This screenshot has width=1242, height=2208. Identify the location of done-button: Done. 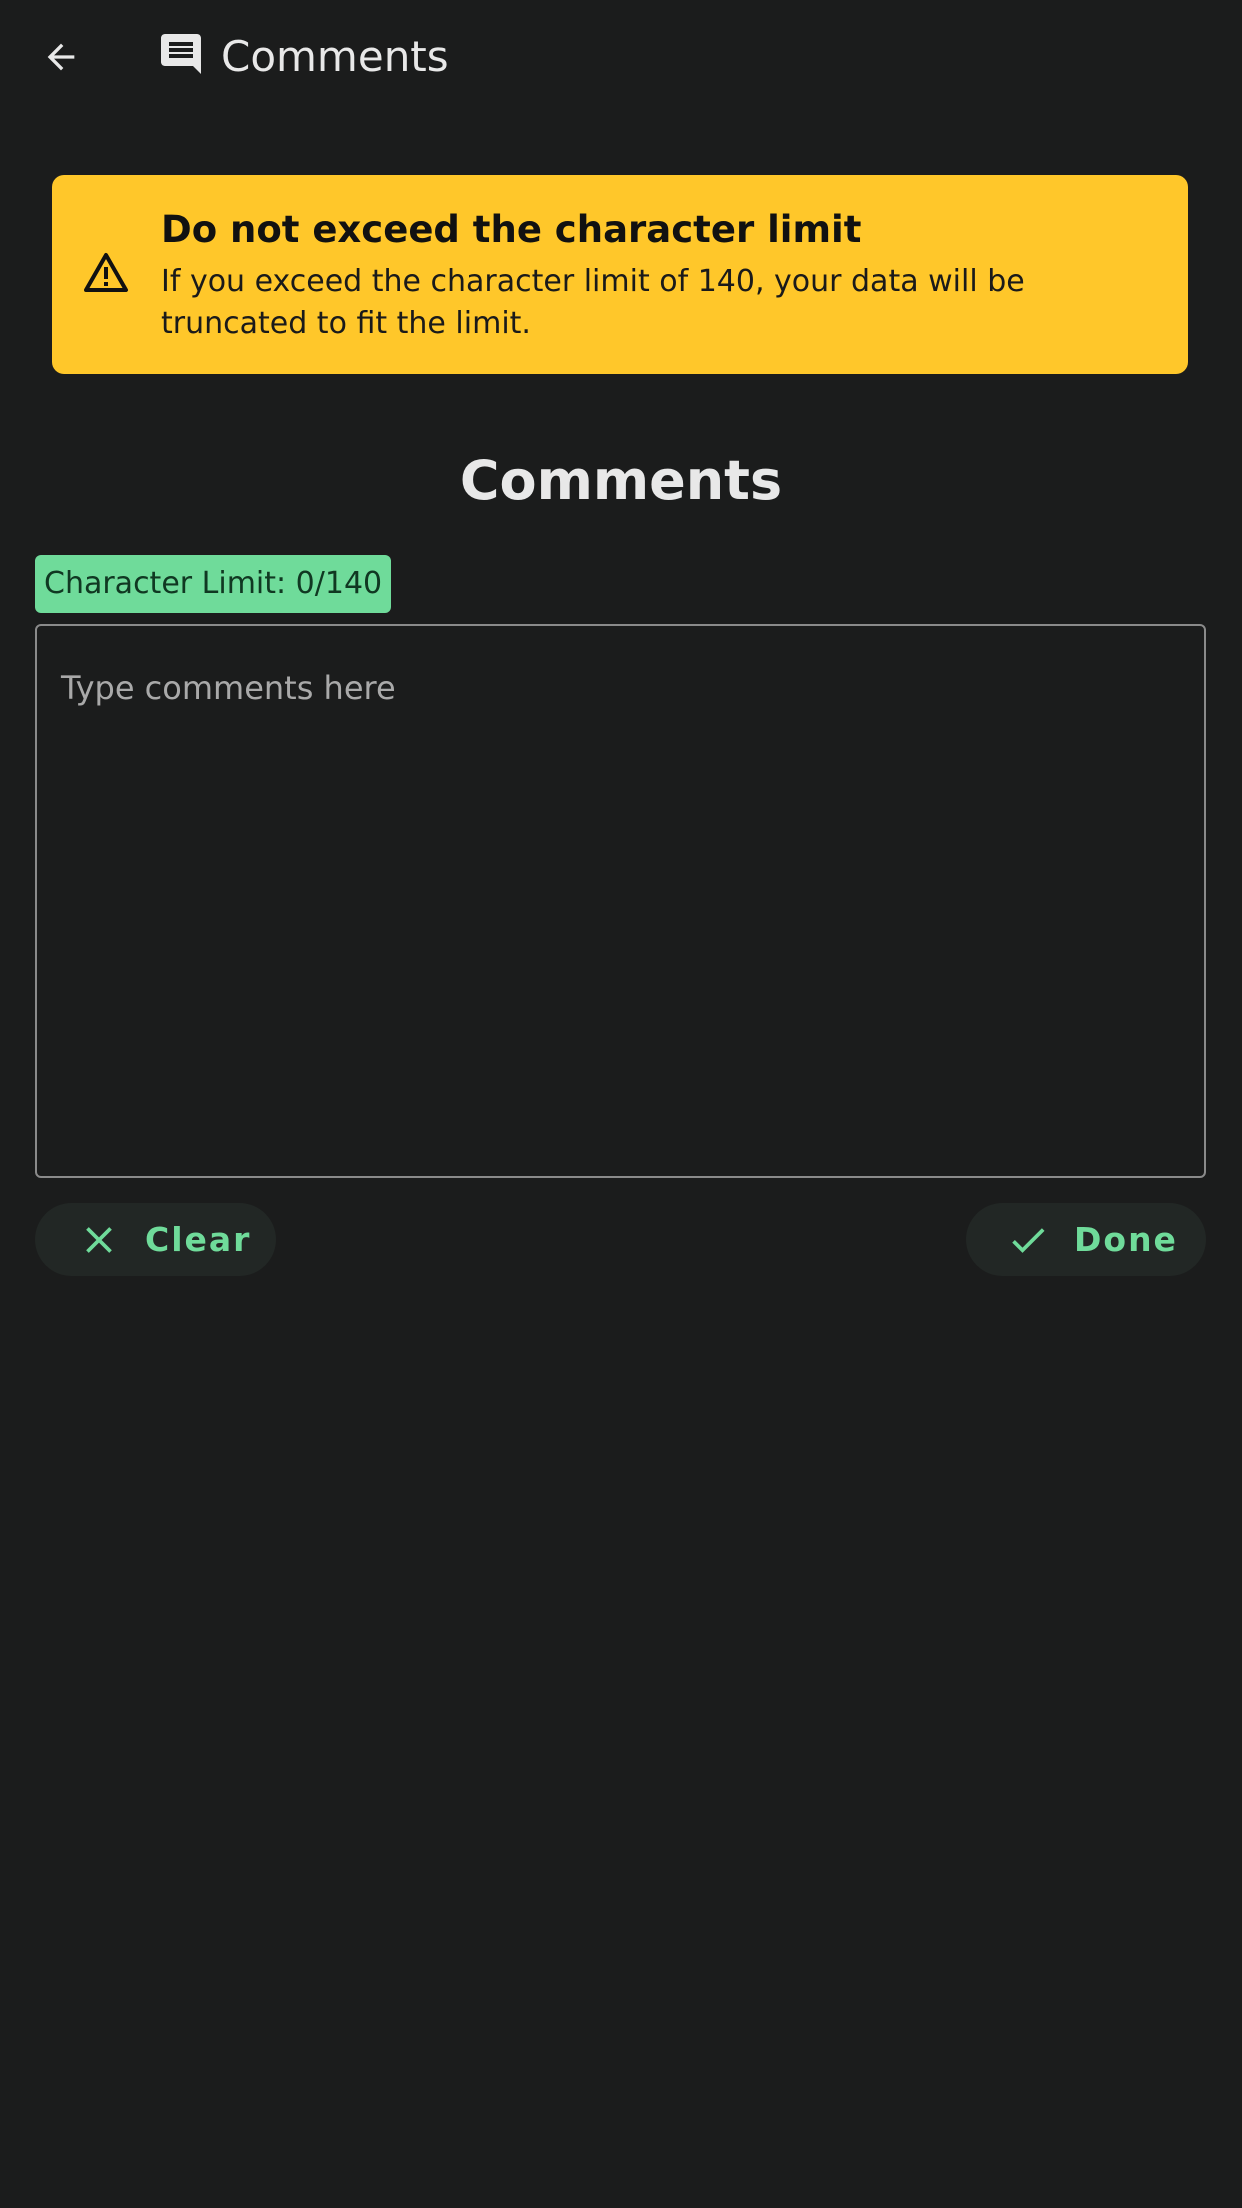
(1086, 1239).